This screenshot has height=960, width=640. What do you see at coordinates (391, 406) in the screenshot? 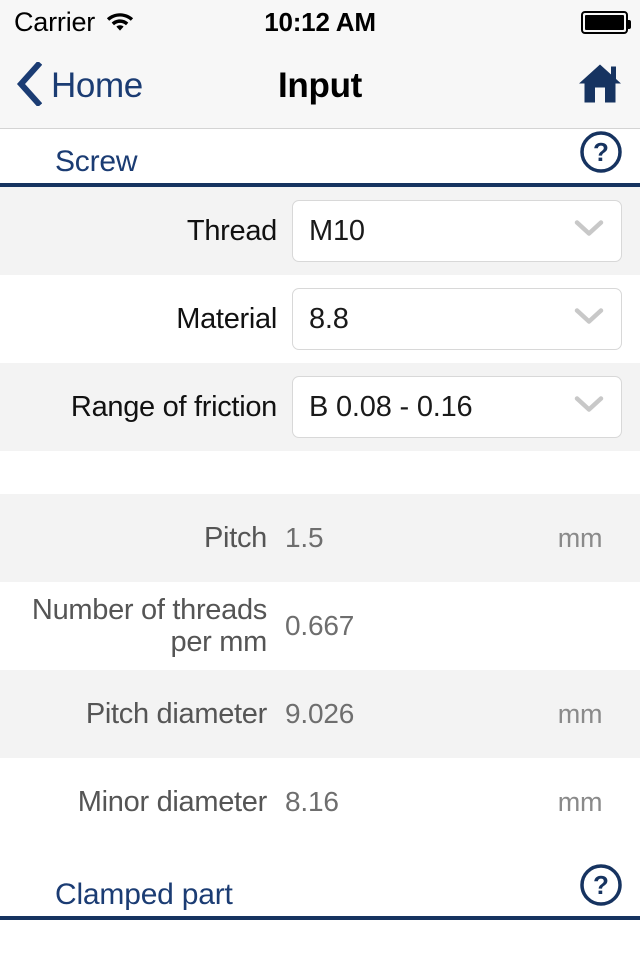
I see `range-of-friction-select-value: B 0.08 - 0.16` at bounding box center [391, 406].